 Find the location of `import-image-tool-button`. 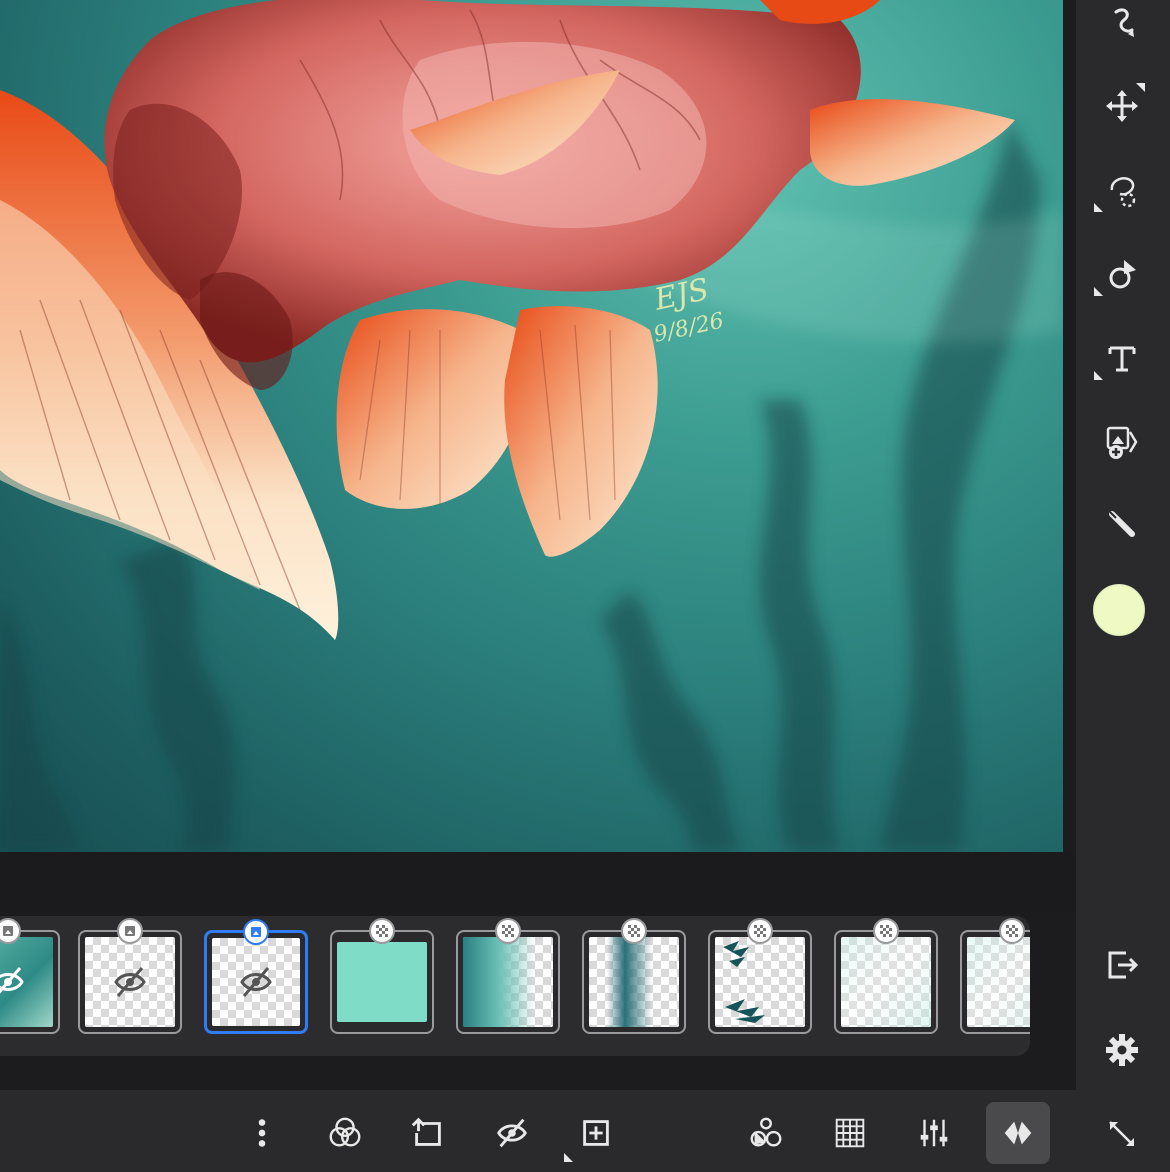

import-image-tool-button is located at coordinates (1122, 442).